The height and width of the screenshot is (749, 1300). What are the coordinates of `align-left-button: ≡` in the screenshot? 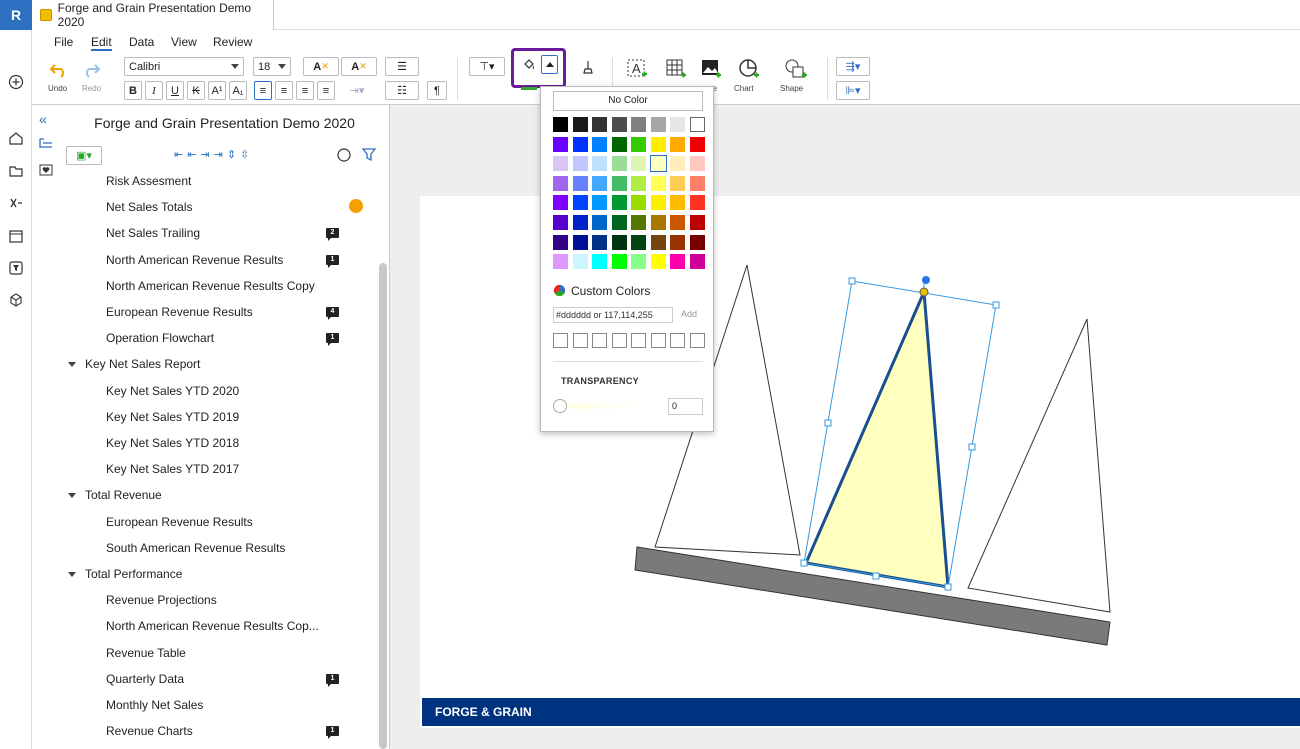 It's located at (263, 90).